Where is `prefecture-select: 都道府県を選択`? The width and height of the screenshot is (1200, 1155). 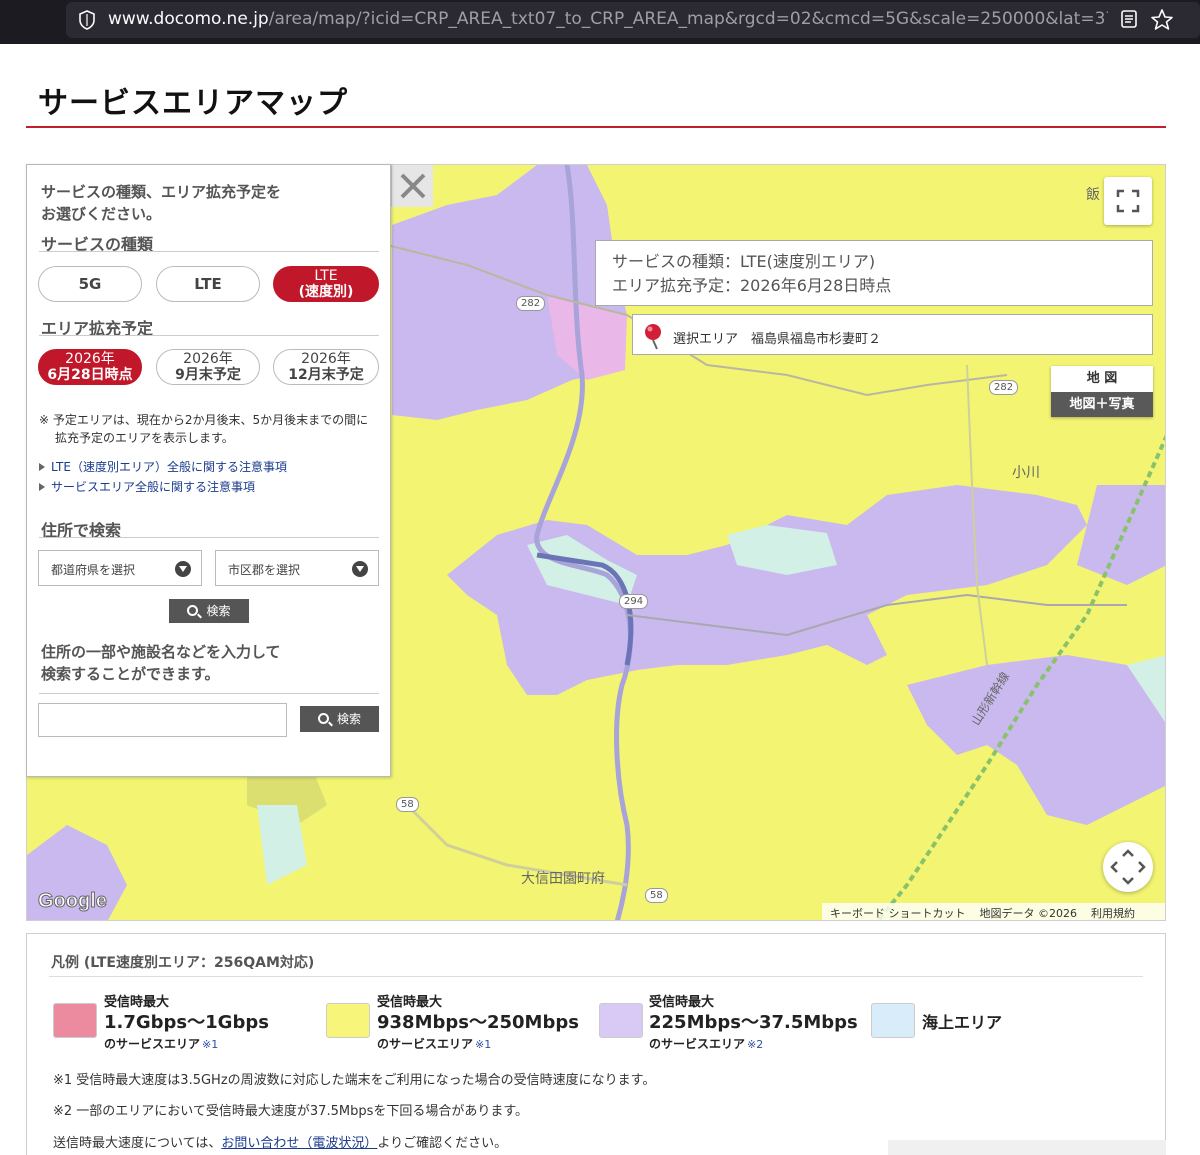 prefecture-select: 都道府県を選択 is located at coordinates (120, 568).